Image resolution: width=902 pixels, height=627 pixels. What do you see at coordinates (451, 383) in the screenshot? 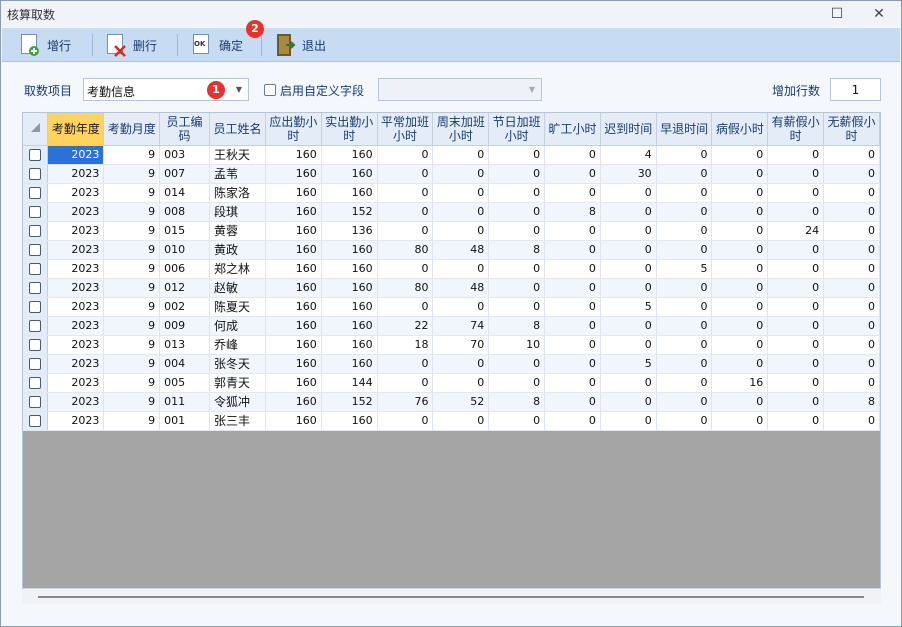
I see `table-row: 2023 9 005 郭青天 160 144 0 0 0 0 0 0 16 0 0` at bounding box center [451, 383].